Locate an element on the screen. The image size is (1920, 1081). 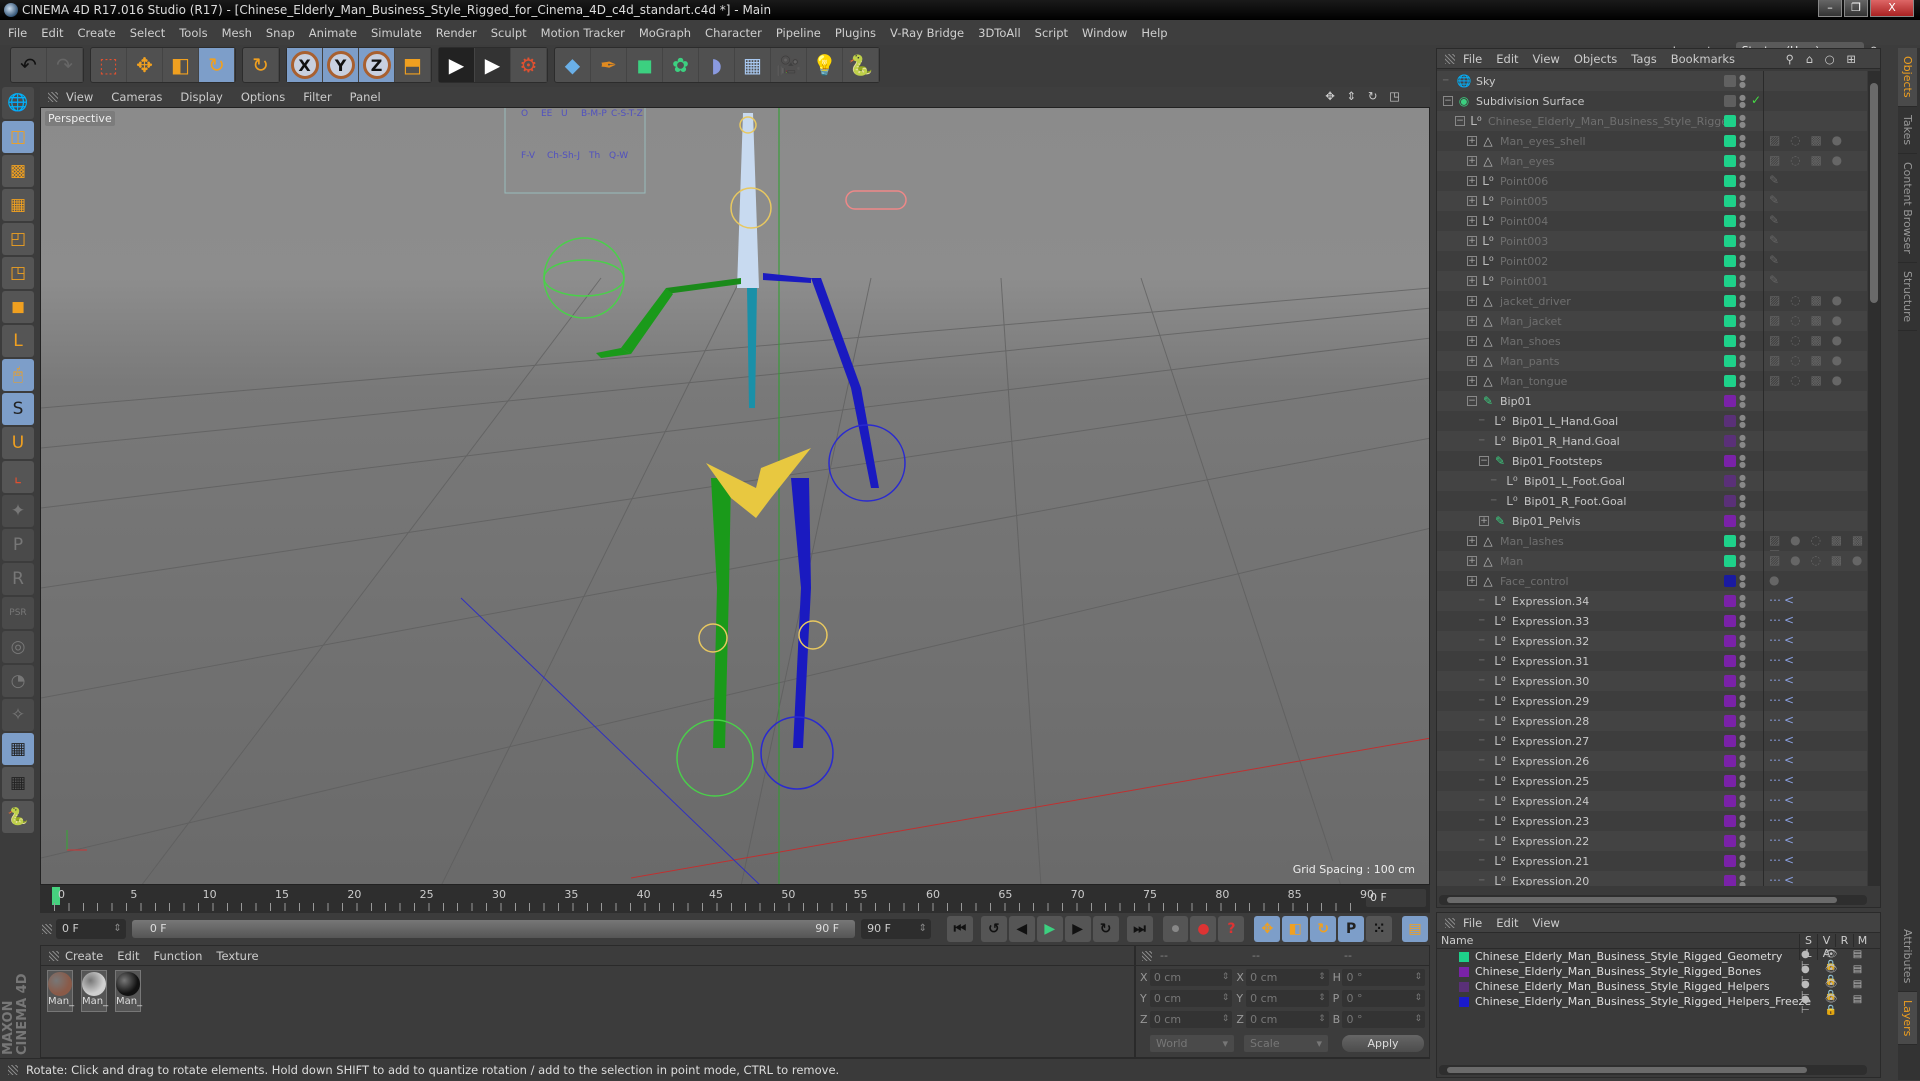
previous-key-button: ↺ is located at coordinates (993, 929).